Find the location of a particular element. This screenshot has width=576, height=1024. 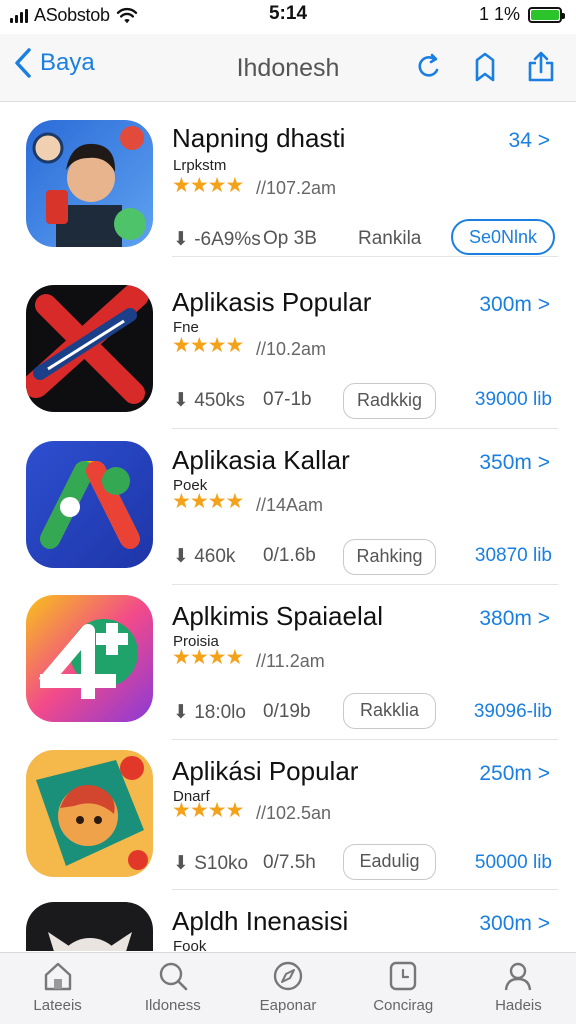

rating-count: //10.2am is located at coordinates (291, 349).